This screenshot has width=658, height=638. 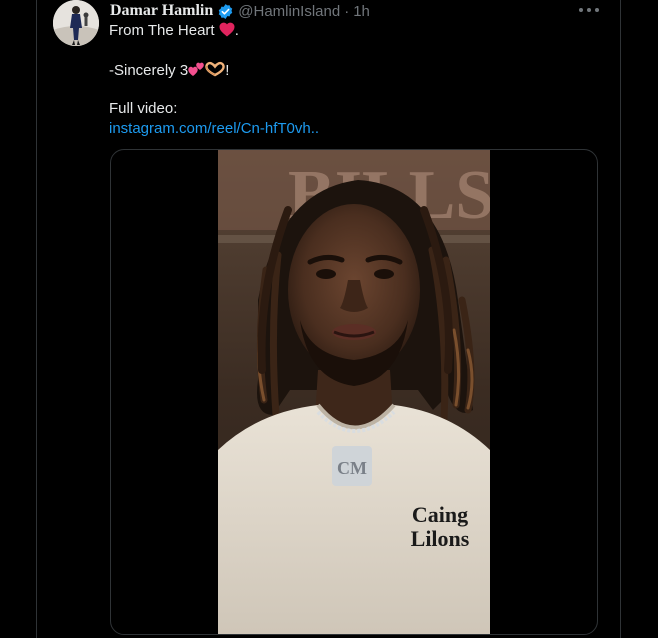 I want to click on tweet-text-line-2: -Sincerely 3 !, so click(x=169, y=72).